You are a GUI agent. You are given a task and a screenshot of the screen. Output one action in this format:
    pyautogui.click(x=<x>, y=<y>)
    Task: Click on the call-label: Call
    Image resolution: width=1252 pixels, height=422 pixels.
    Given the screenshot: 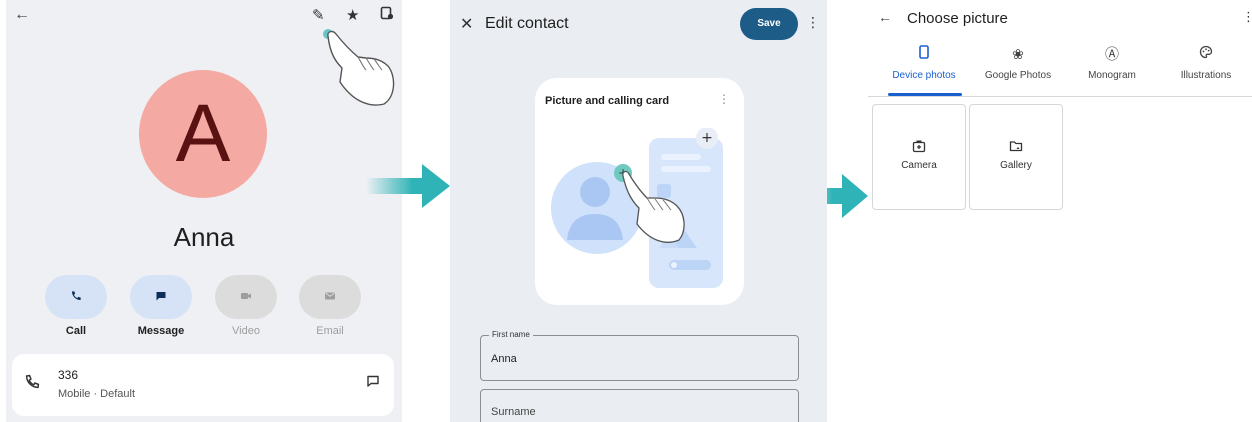 What is the action you would take?
    pyautogui.click(x=76, y=331)
    